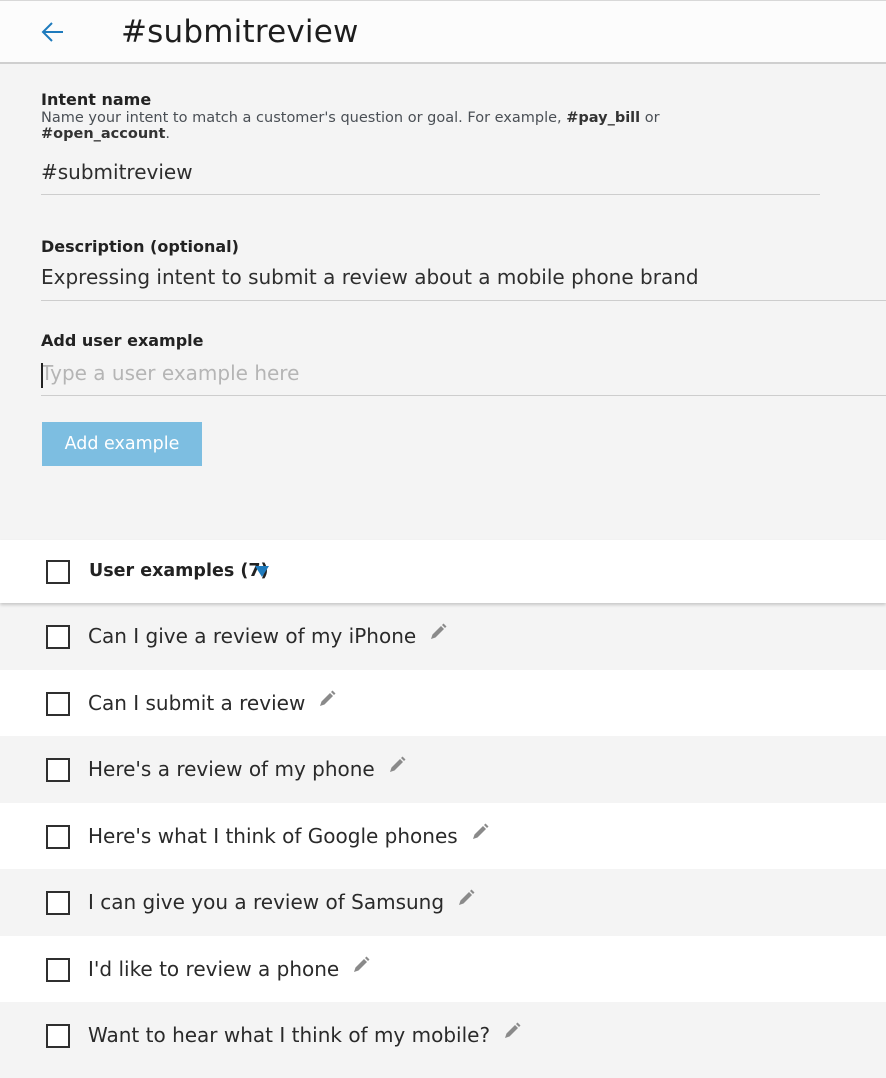 The image size is (886, 1078). What do you see at coordinates (430, 172) in the screenshot?
I see `intent-name-input` at bounding box center [430, 172].